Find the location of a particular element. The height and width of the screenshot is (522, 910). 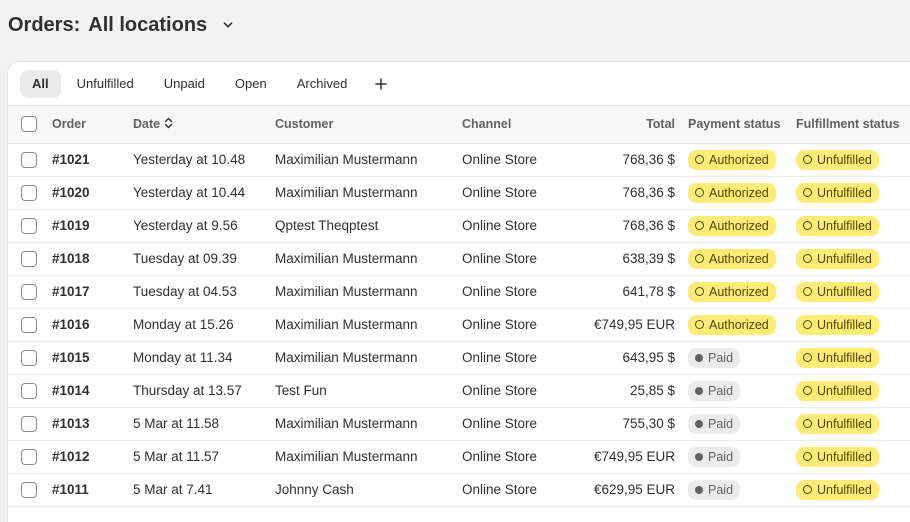

tab-unpaid: Unpaid is located at coordinates (184, 84).